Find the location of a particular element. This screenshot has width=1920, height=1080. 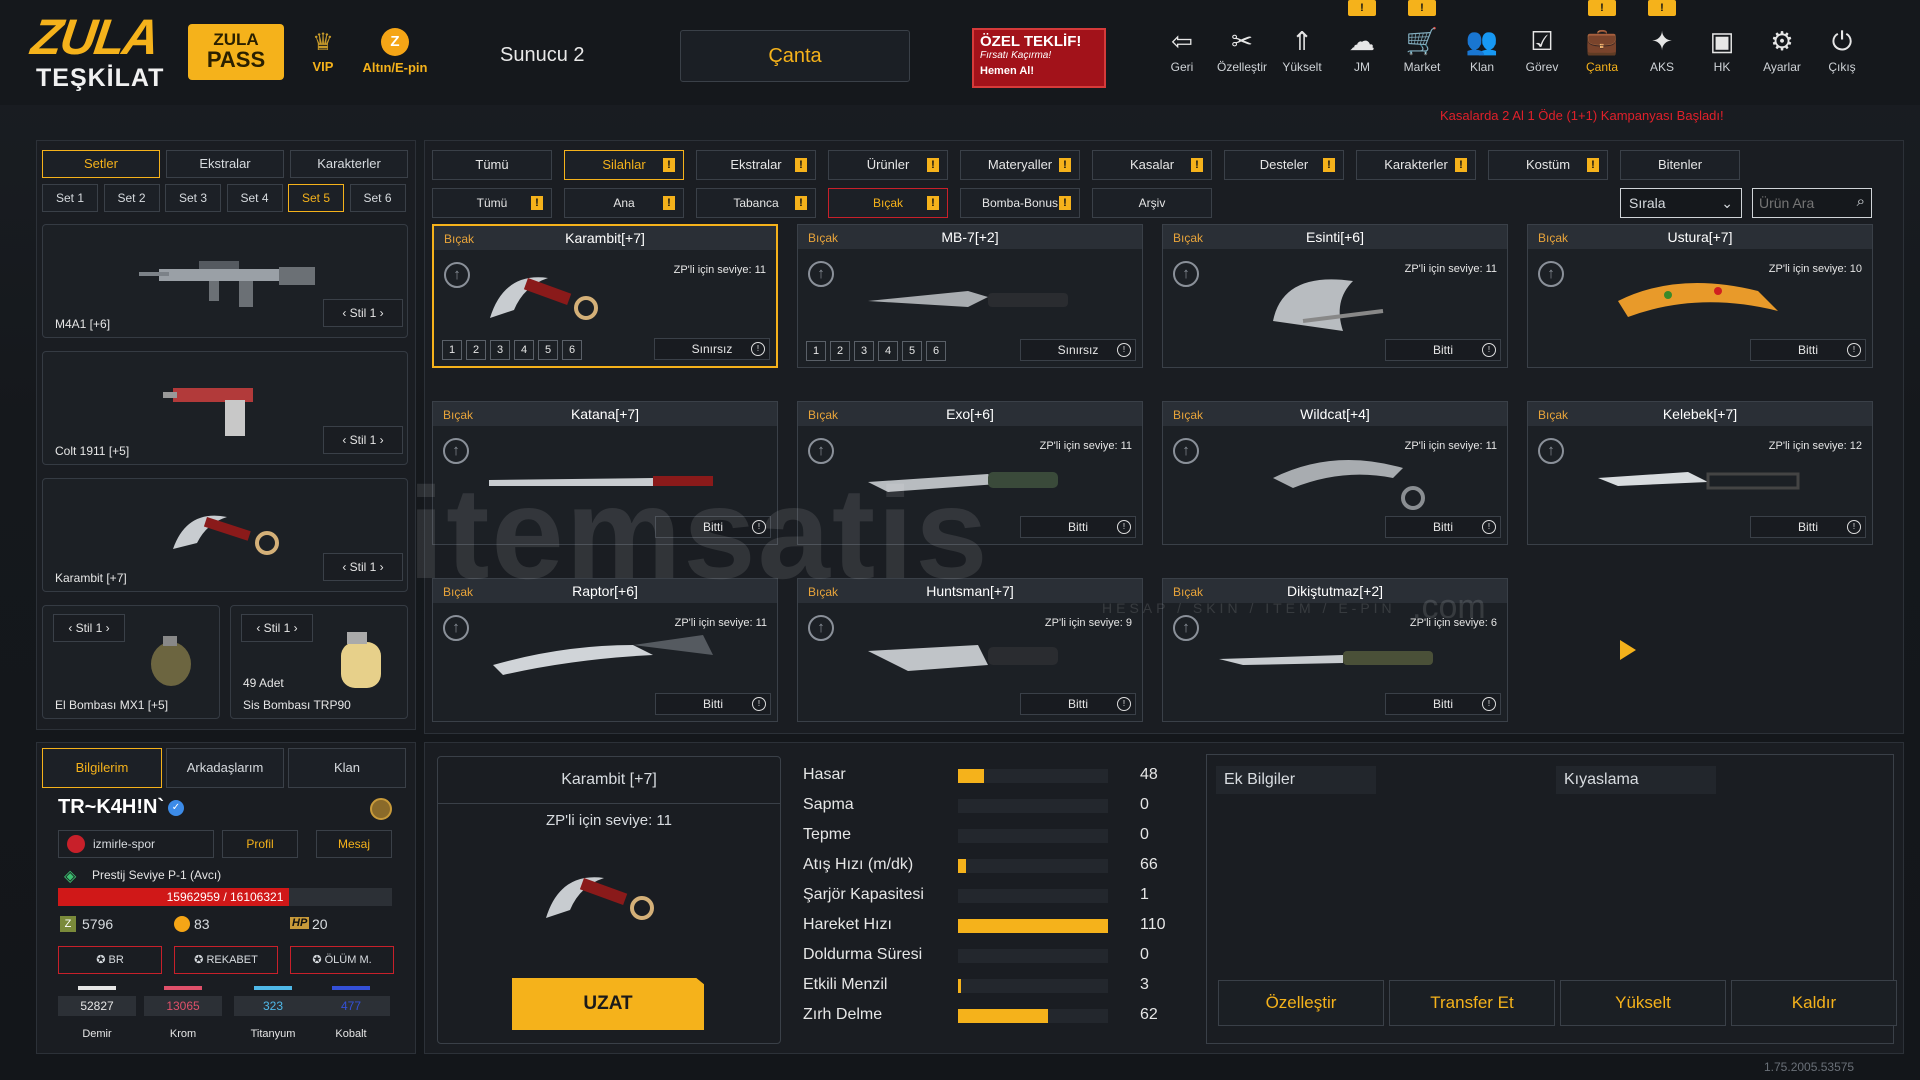

item-card: Bıçak MB-7[+2] ↑ 1 2 3 4 5 6 Sınırsız! is located at coordinates (970, 296).